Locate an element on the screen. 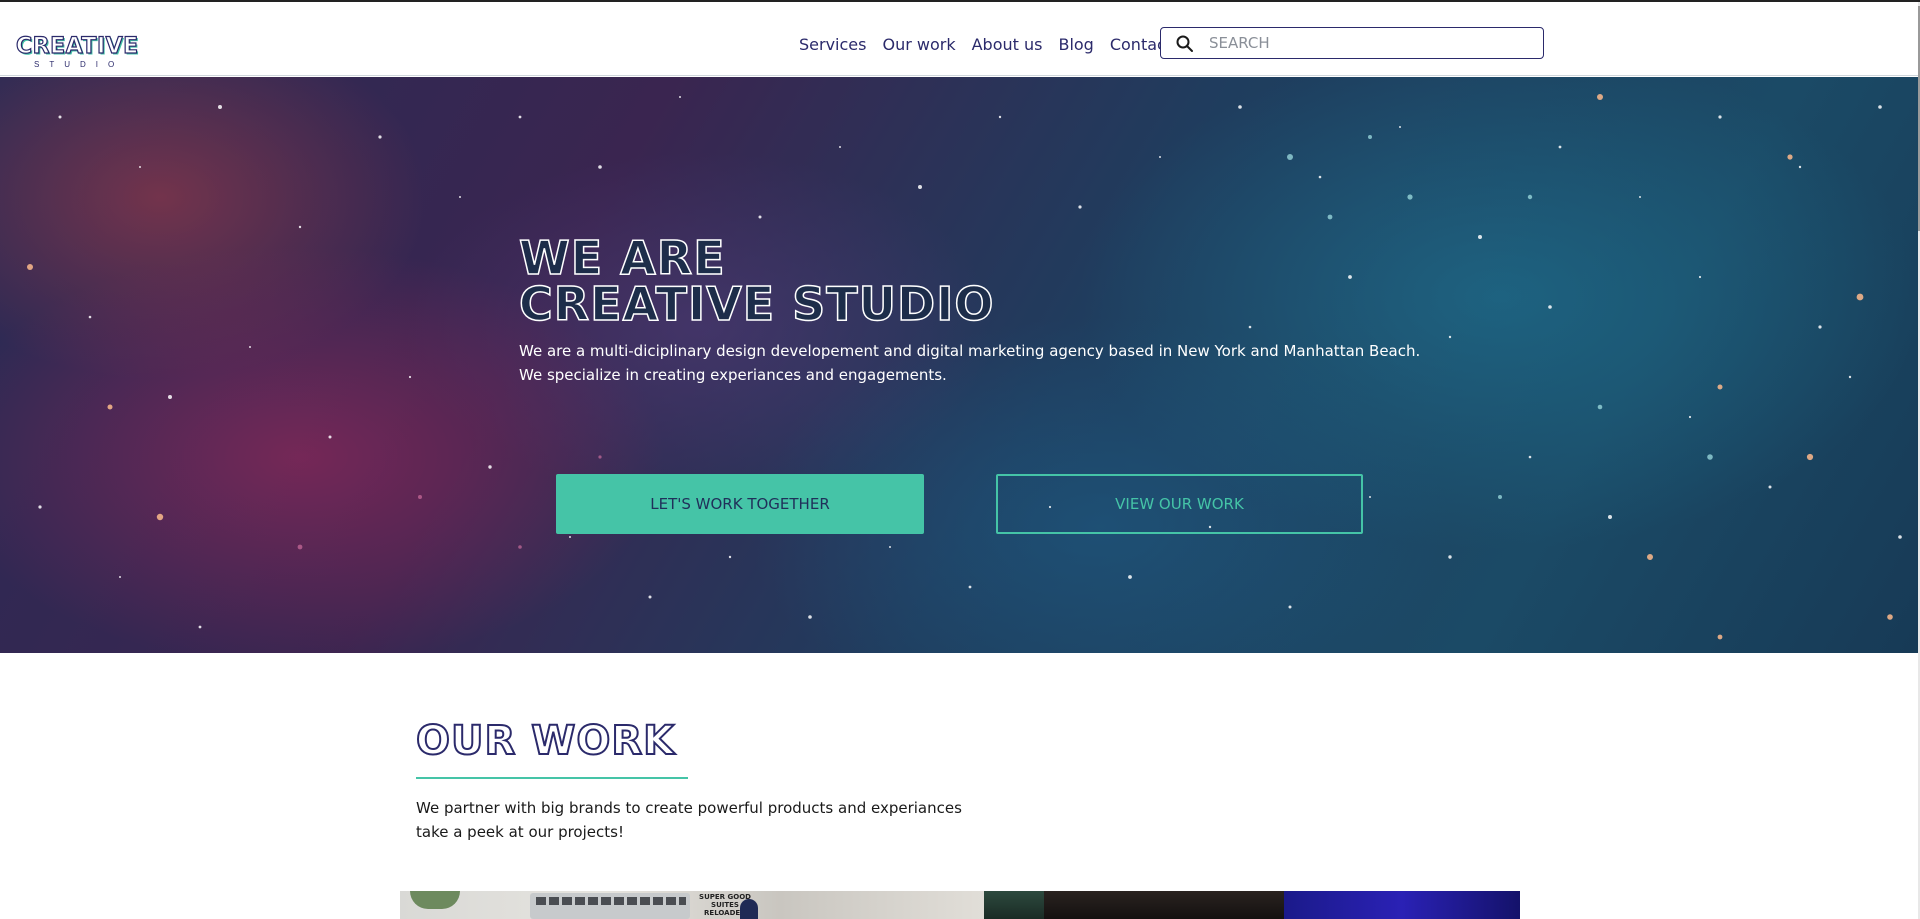  search-box is located at coordinates (1352, 43).